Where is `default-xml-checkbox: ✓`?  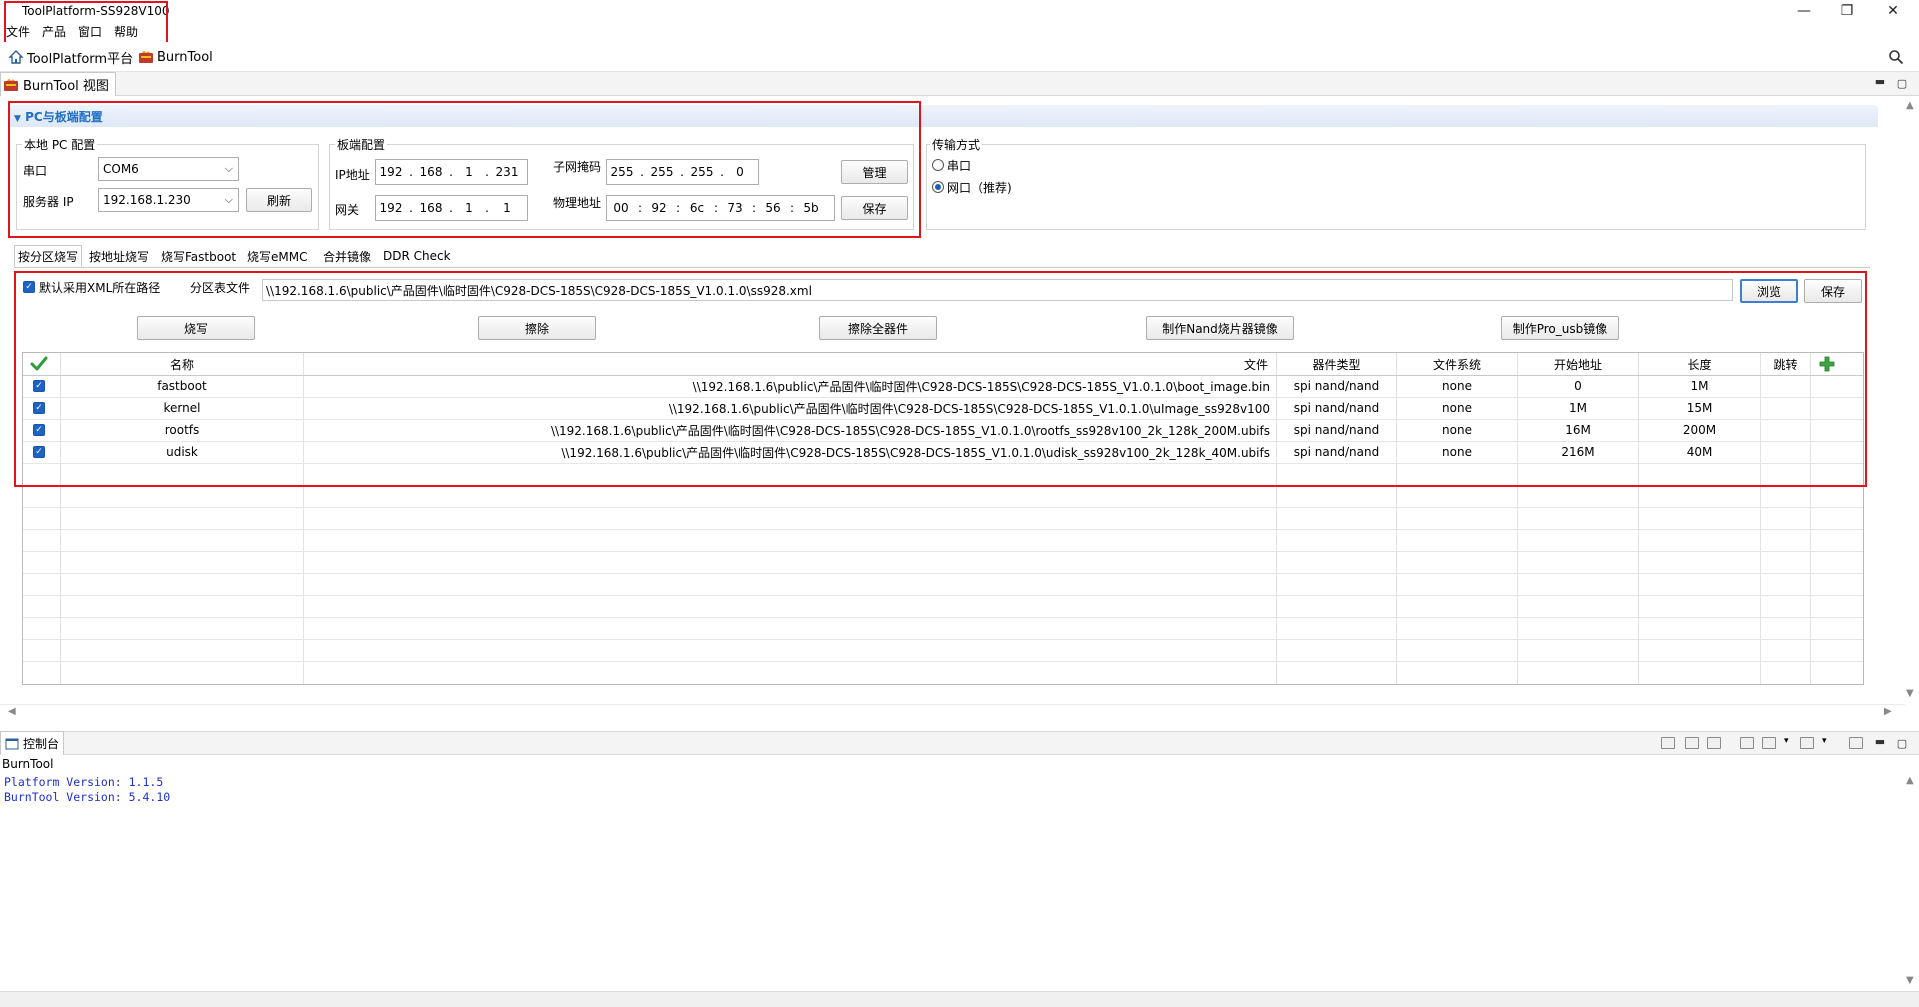 default-xml-checkbox: ✓ is located at coordinates (29, 287).